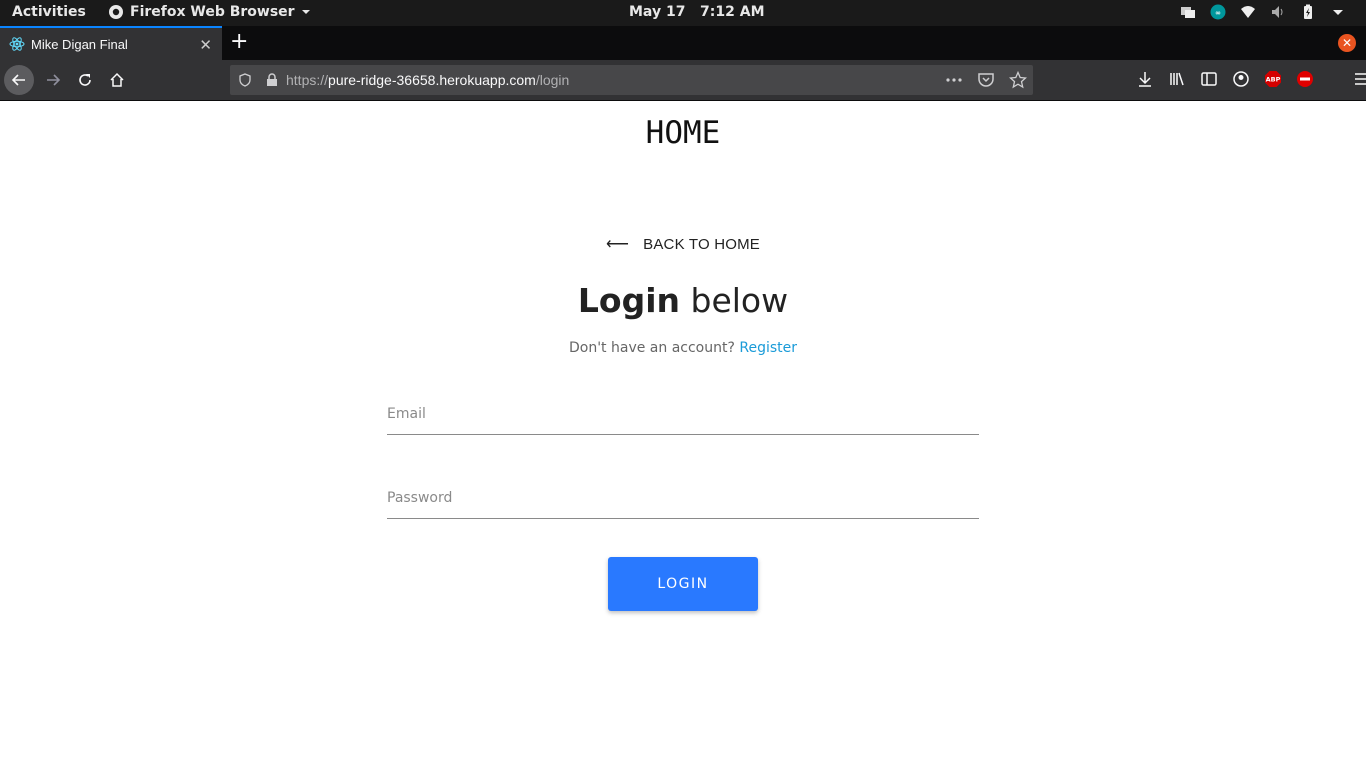 This screenshot has height=768, width=1366. Describe the element at coordinates (683, 43) in the screenshot. I see `tab-strip: Mike Digan Final ✕ + ✕` at that location.